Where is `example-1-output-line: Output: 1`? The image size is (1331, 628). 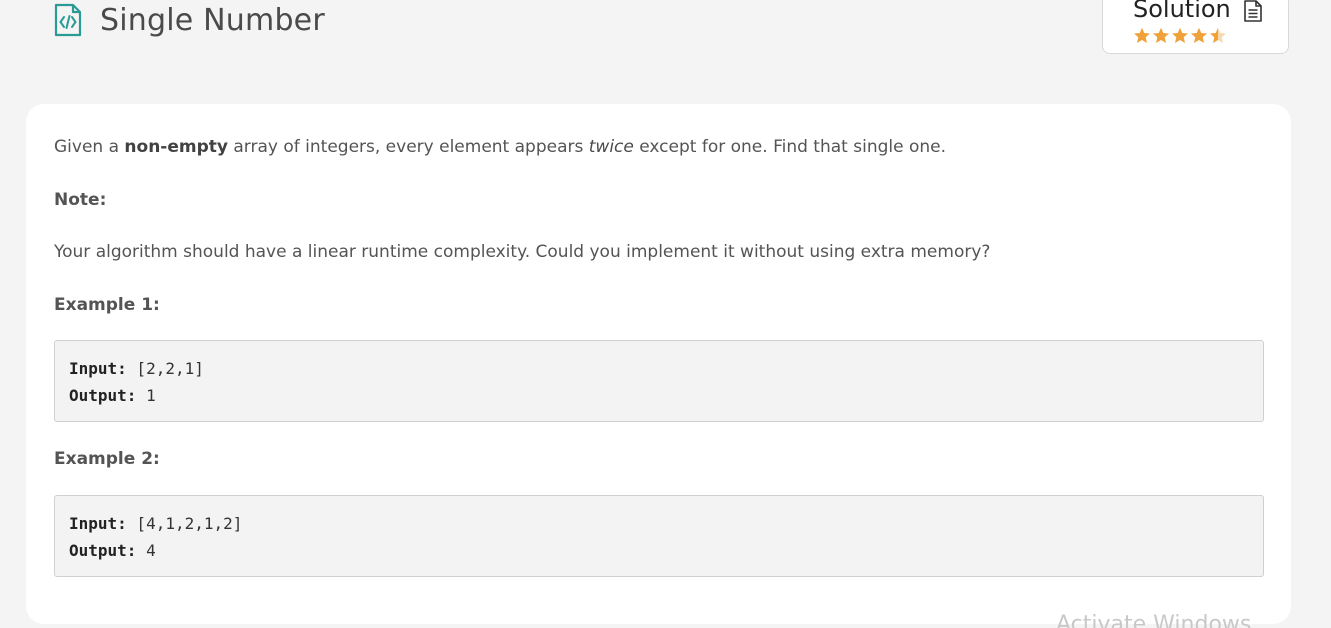 example-1-output-line: Output: 1 is located at coordinates (112, 395).